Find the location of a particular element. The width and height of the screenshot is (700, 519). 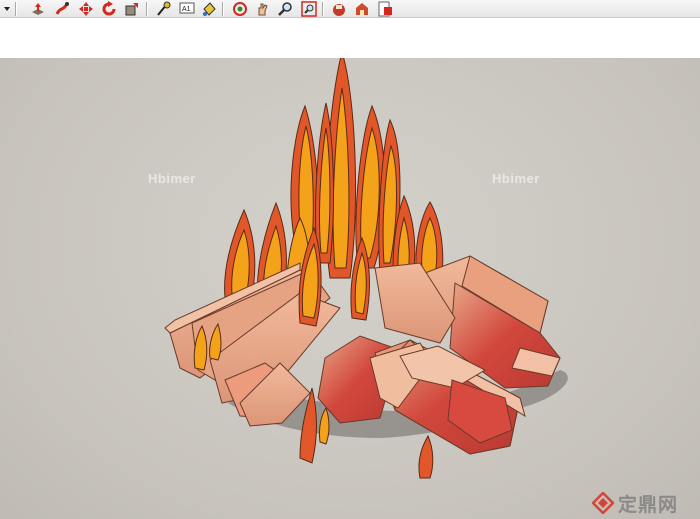

orbit-icon is located at coordinates (240, 9).